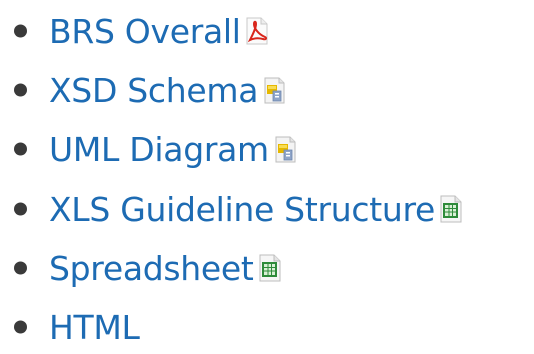 This screenshot has height=354, width=534. Describe the element at coordinates (256, 209) in the screenshot. I see `xls-guideline-structure-link: XLS Guideline Structure` at that location.